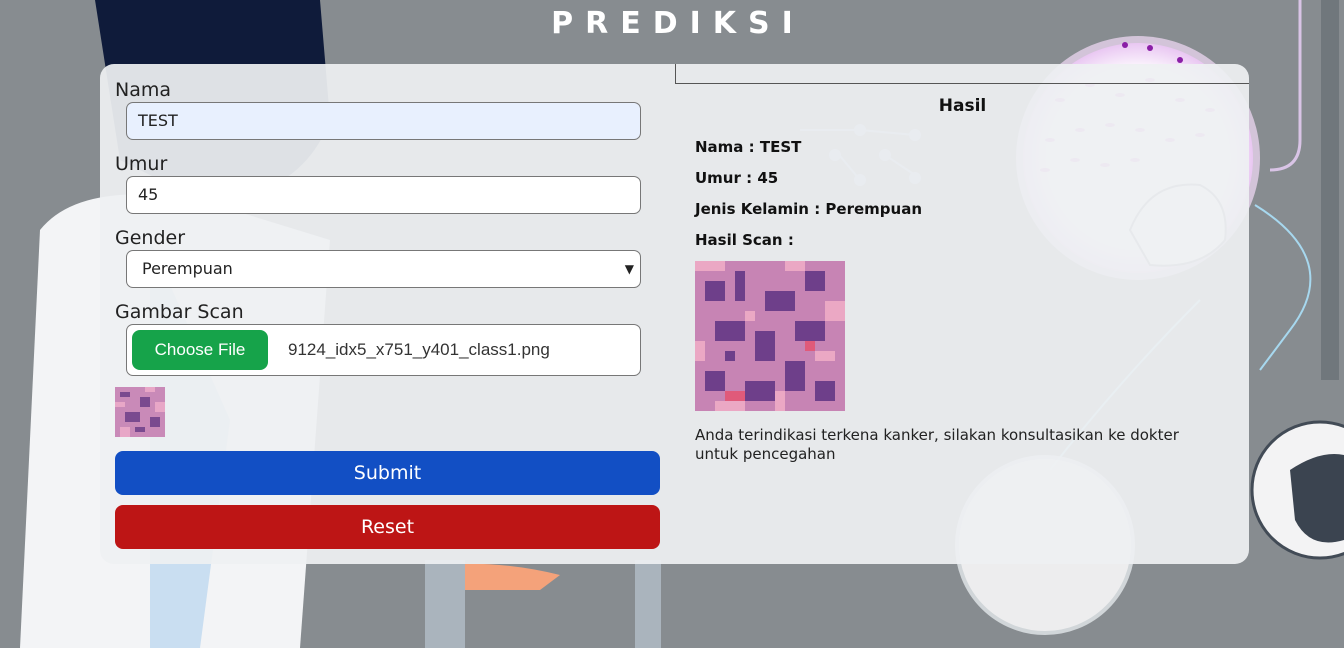 The image size is (1344, 648). What do you see at coordinates (744, 240) in the screenshot?
I see `result-scan-label: Hasil Scan :` at bounding box center [744, 240].